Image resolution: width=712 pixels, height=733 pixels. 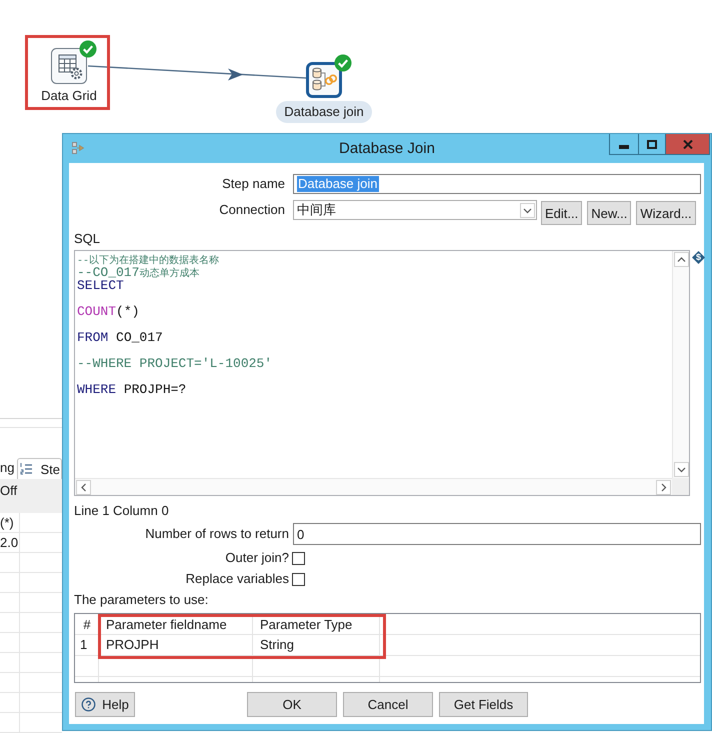 What do you see at coordinates (26, 469) in the screenshot?
I see `numbered-list-icon` at bounding box center [26, 469].